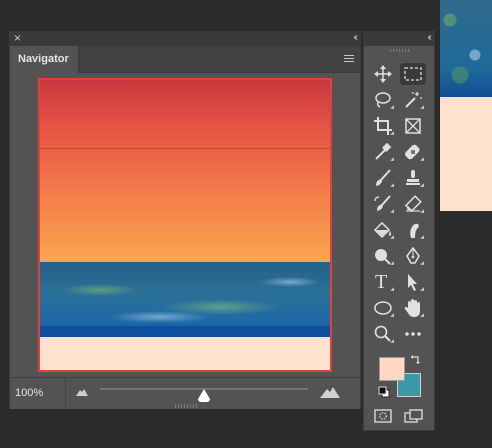 The width and height of the screenshot is (492, 448). What do you see at coordinates (413, 230) in the screenshot?
I see `smudge-tool-button` at bounding box center [413, 230].